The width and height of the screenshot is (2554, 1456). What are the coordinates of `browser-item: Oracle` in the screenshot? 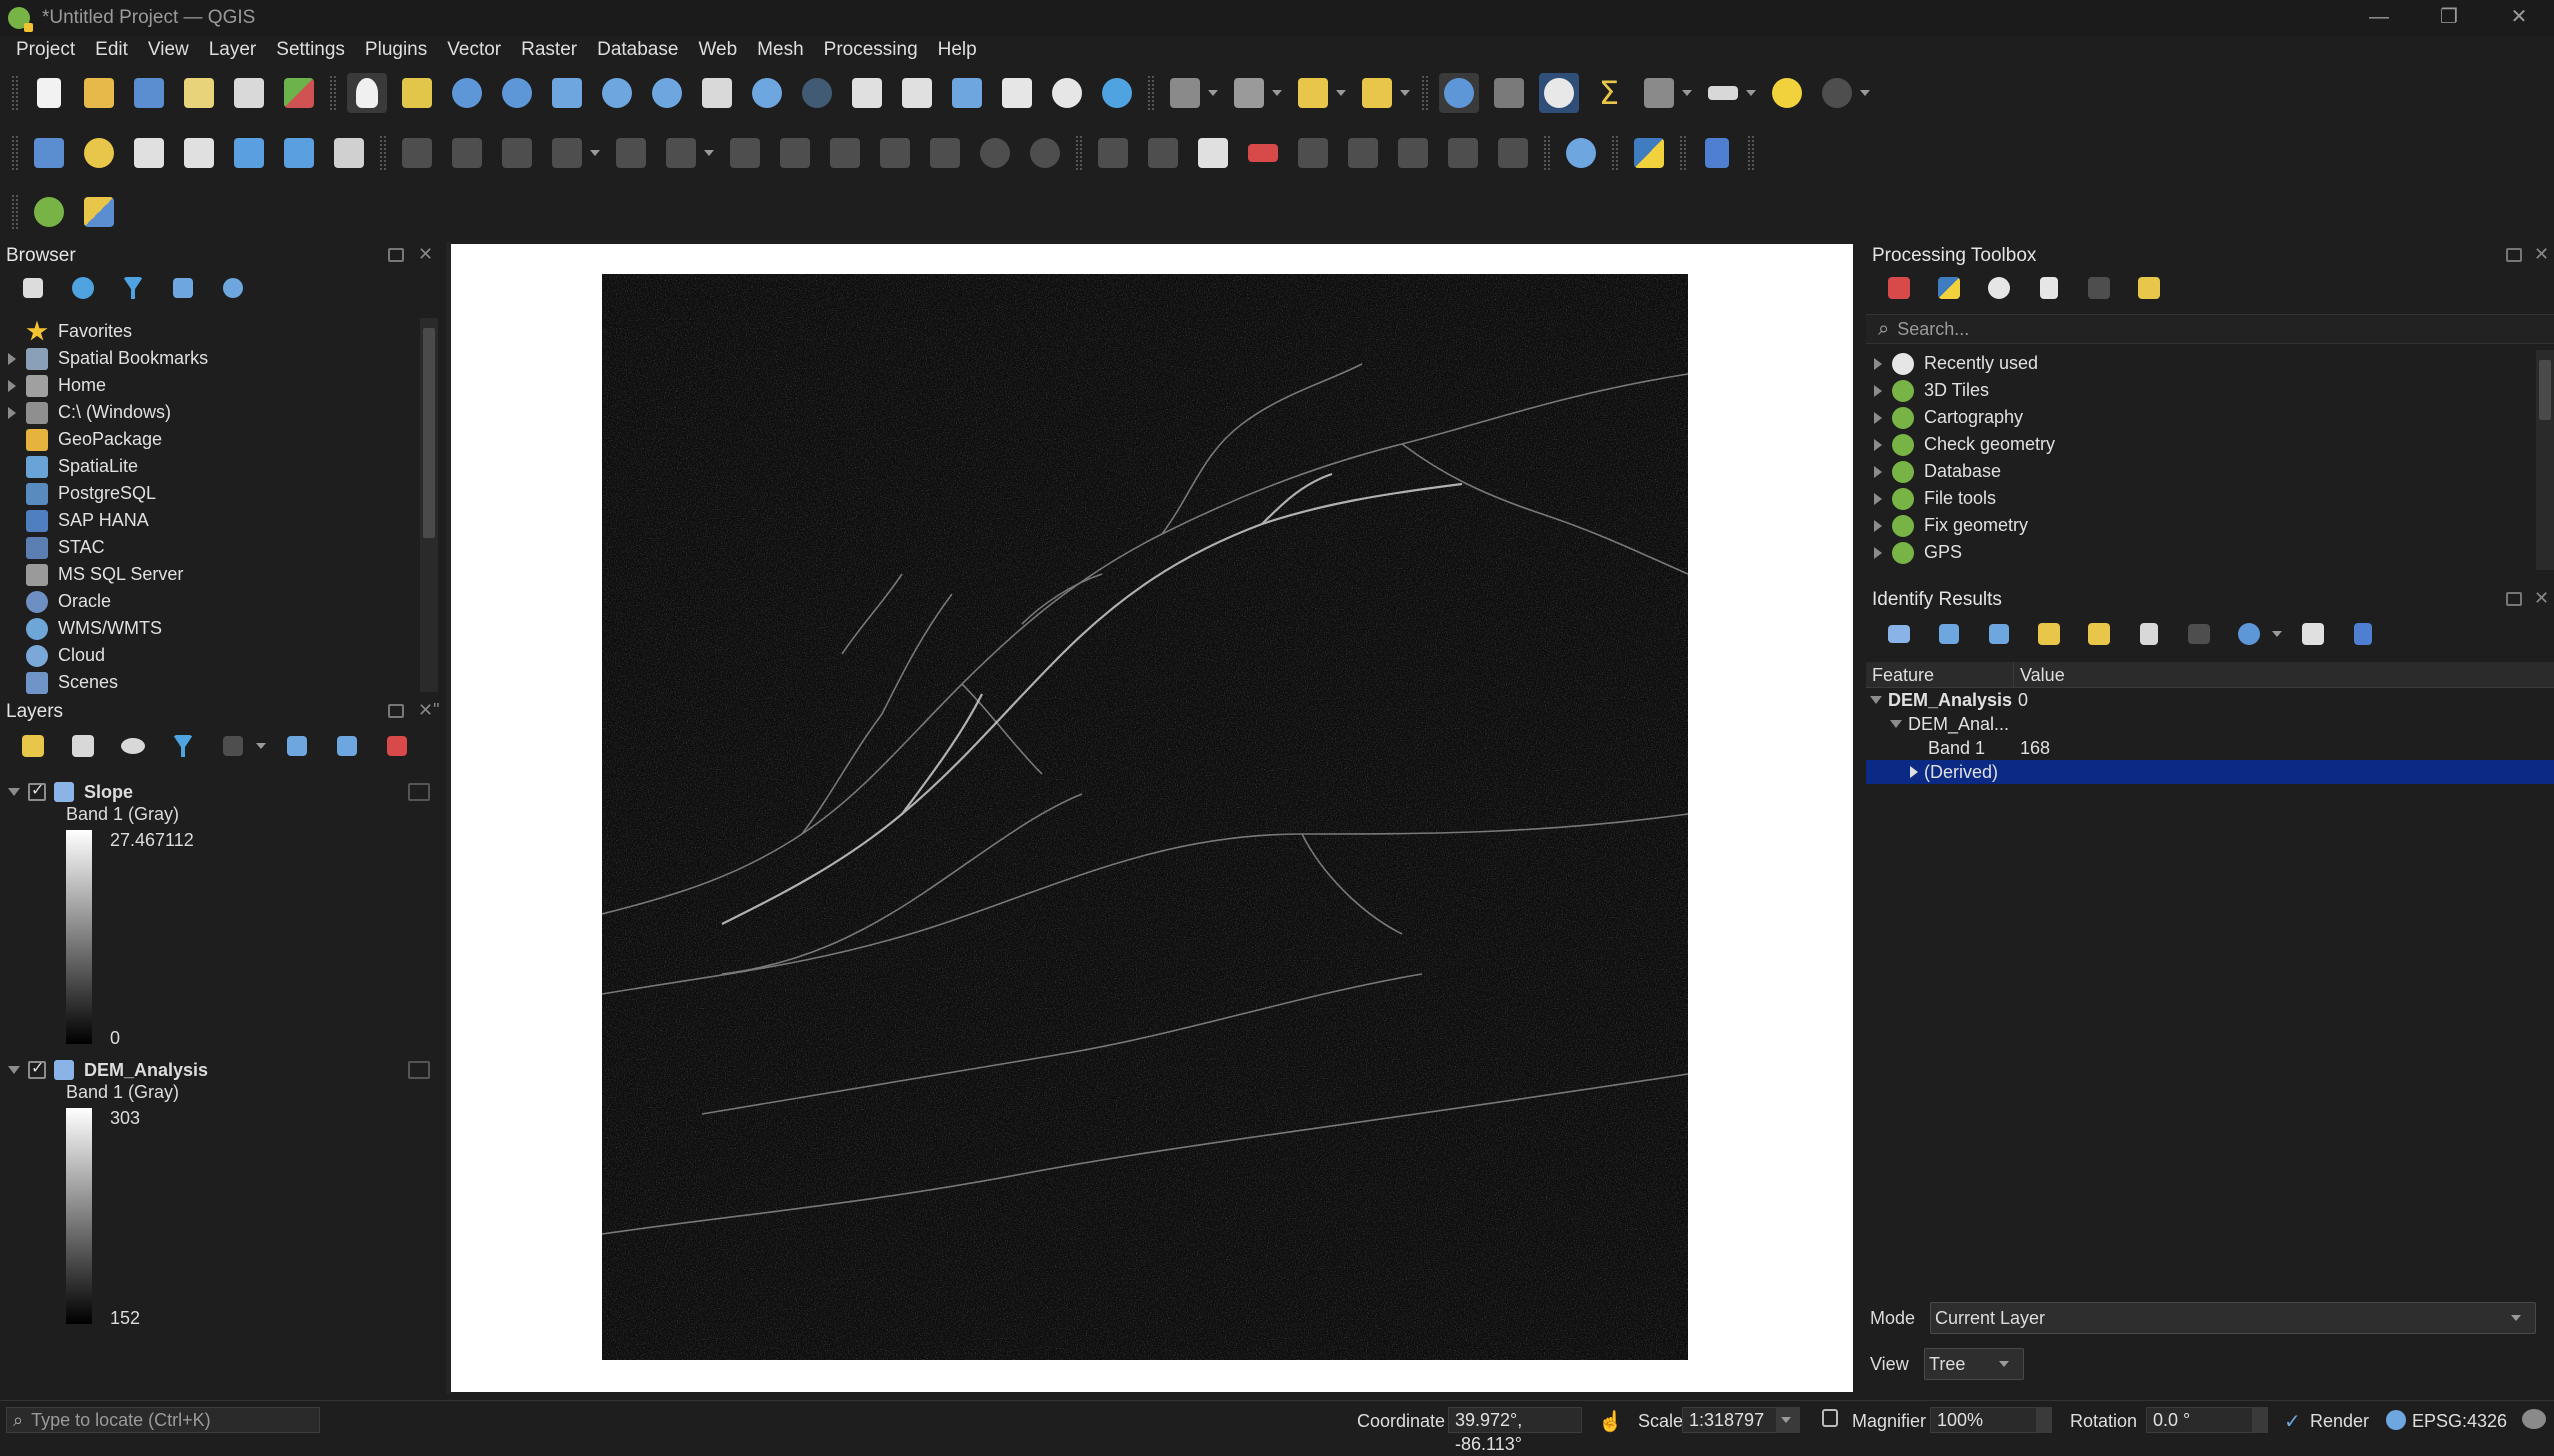 It's located at (210, 601).